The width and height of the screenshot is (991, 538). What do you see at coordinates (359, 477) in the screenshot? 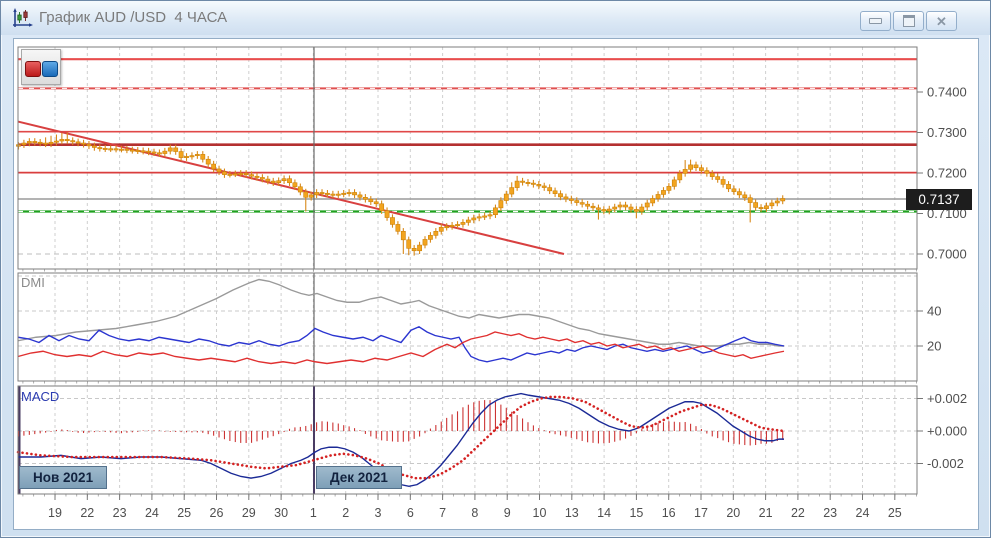
I see `month-badge-dec: Дек 2021` at bounding box center [359, 477].